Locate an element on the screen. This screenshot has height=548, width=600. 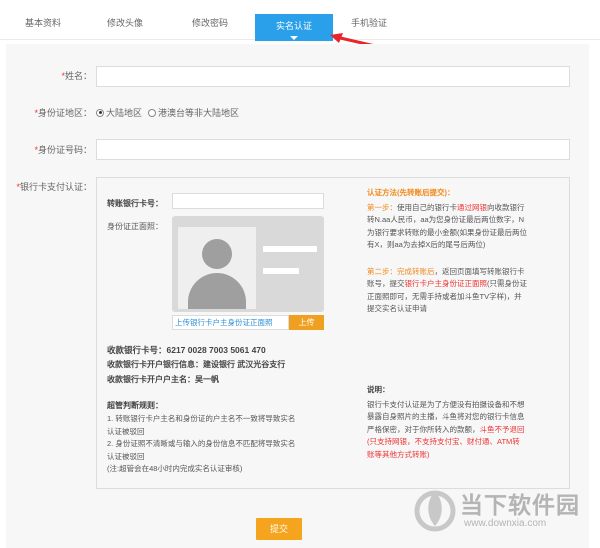
note-line-refund: 严格保密，对于你所转入的款额，斗鱼不予退回 is located at coordinates (467, 430).